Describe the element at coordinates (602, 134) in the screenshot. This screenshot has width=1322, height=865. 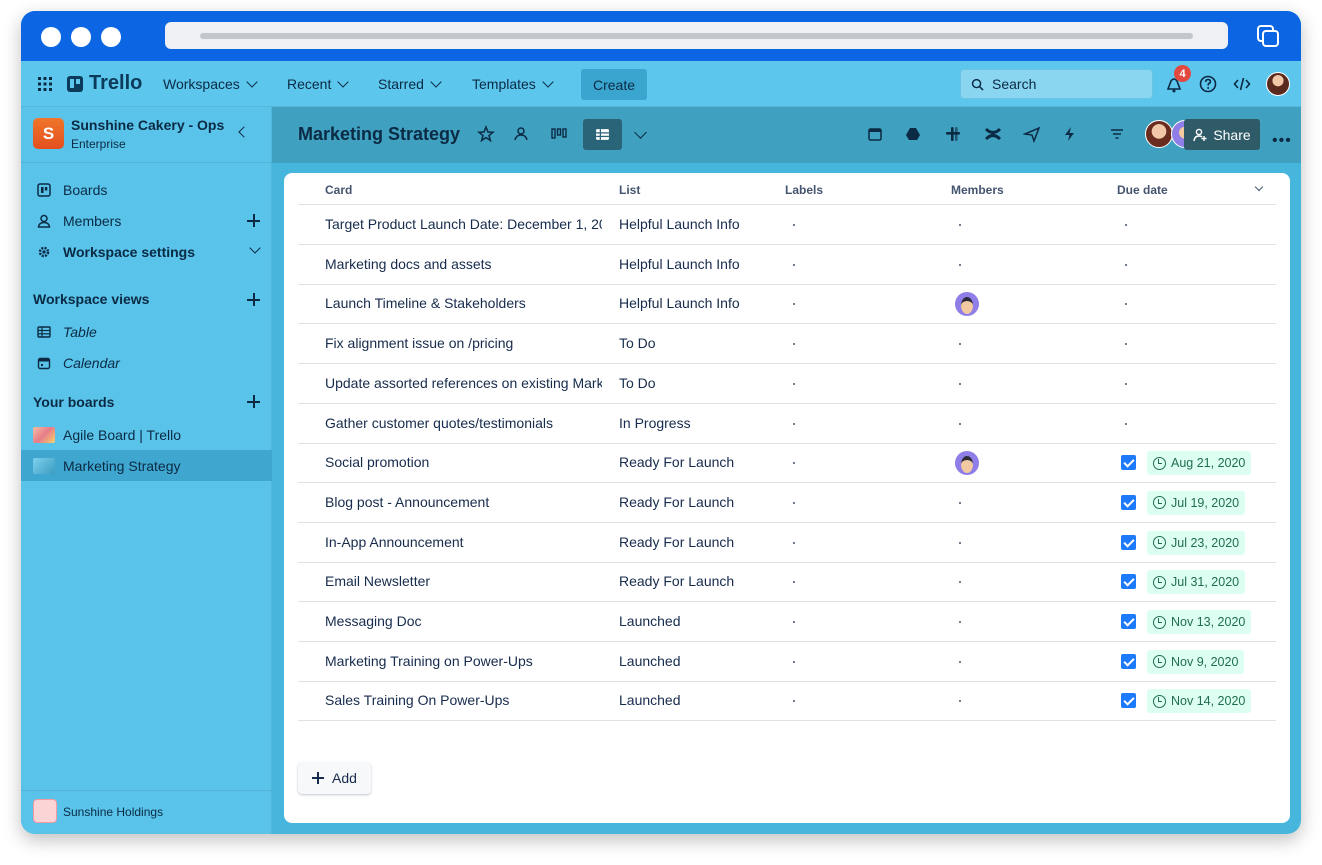
I see `table-view-button` at that location.